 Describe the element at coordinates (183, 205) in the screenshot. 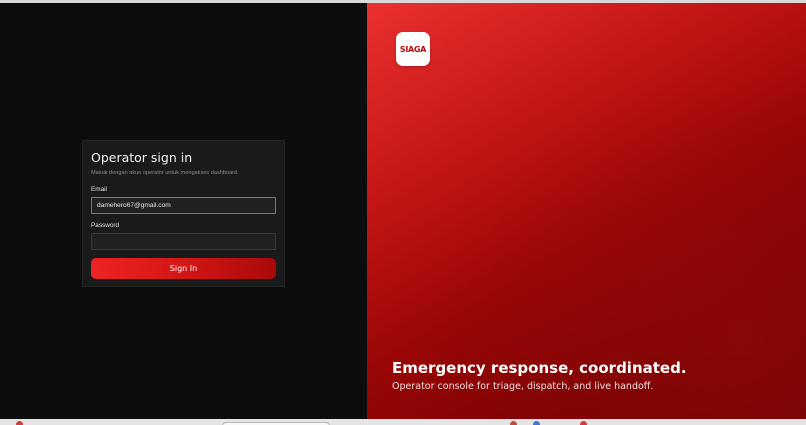

I see `email-field` at that location.